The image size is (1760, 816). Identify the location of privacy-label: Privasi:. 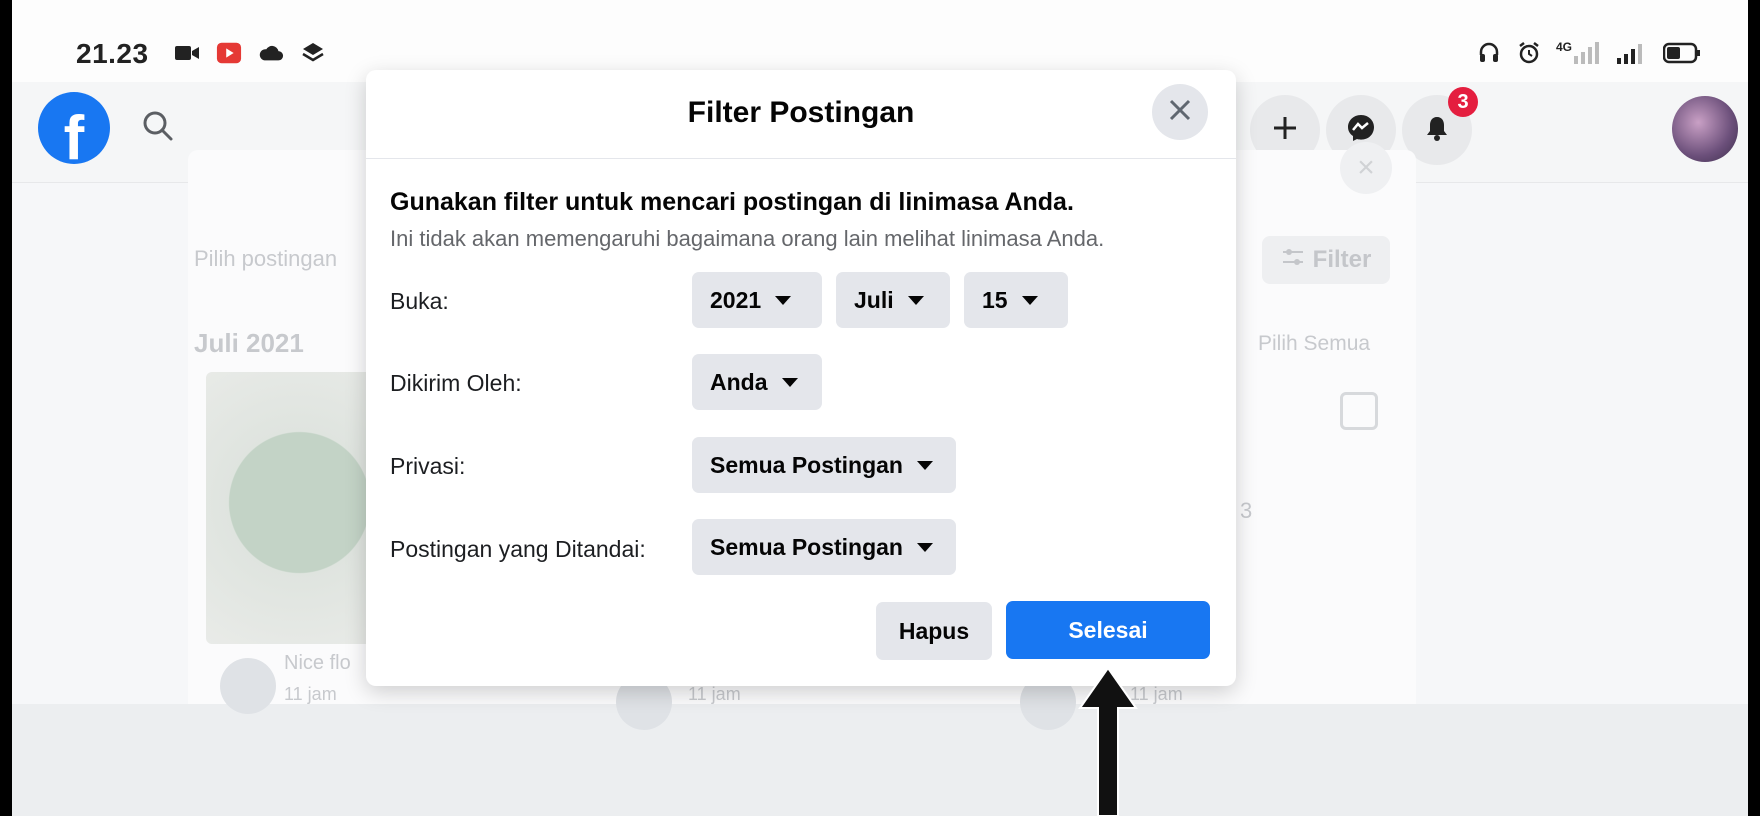
(428, 466).